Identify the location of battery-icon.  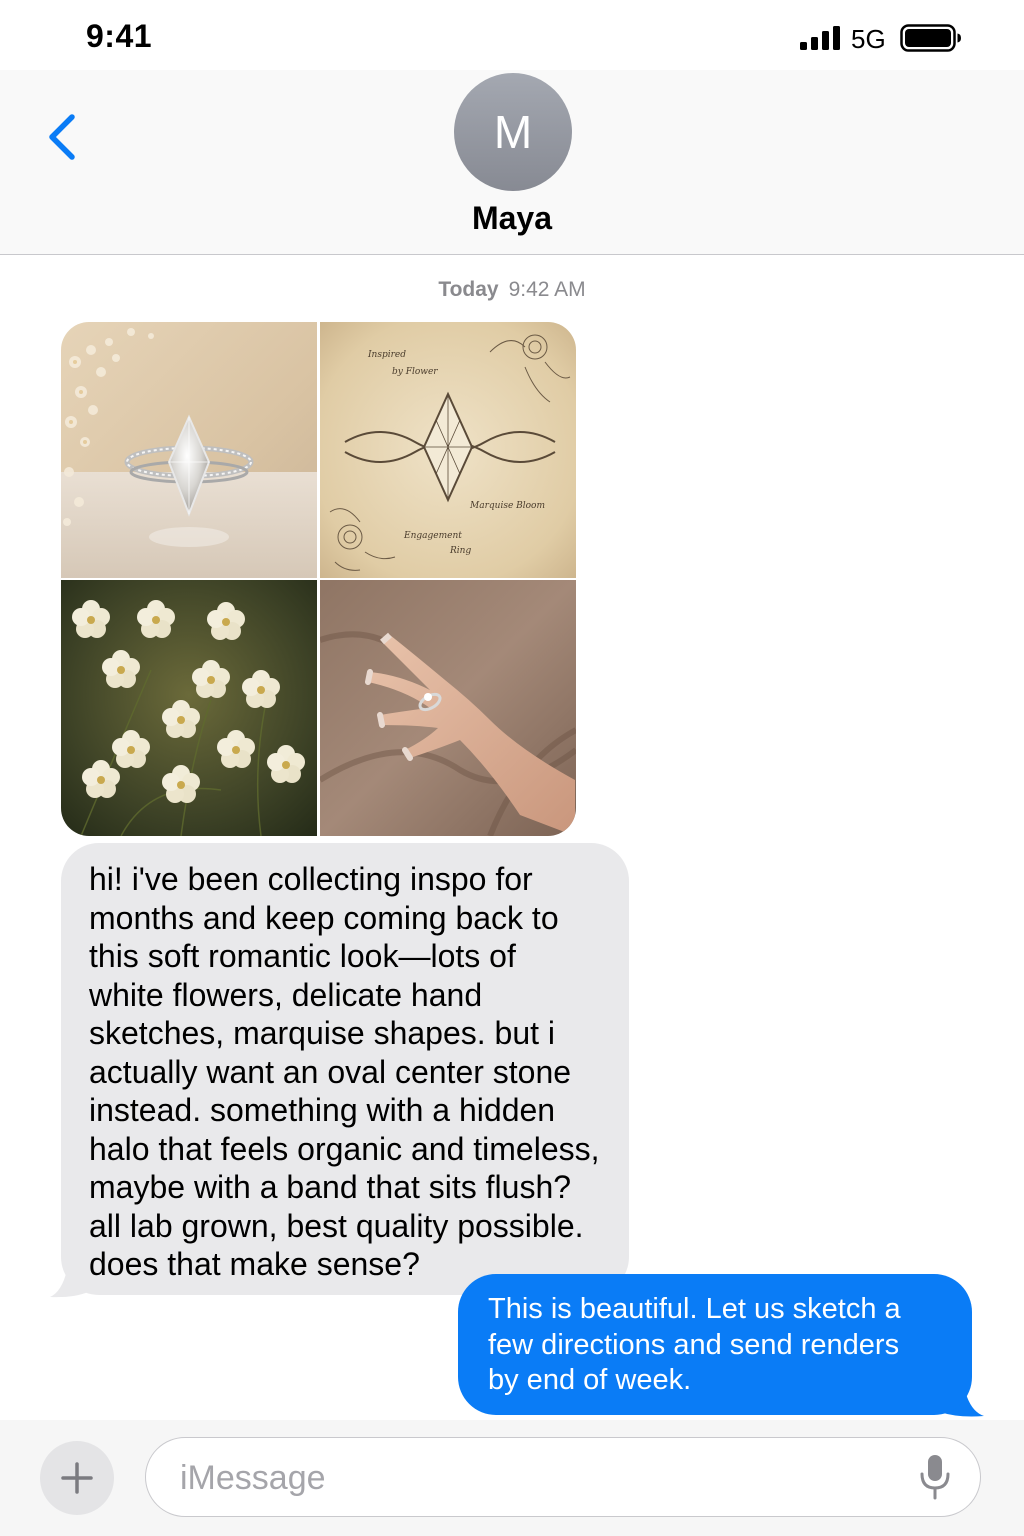
(930, 38).